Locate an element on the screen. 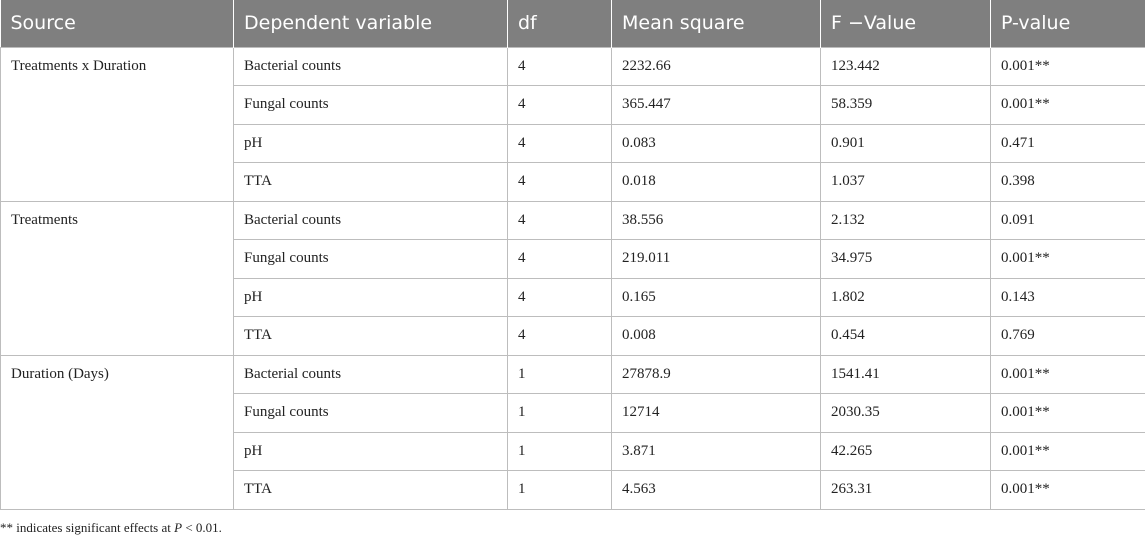  header-dependent-variable: Dependent variable is located at coordinates (371, 23).